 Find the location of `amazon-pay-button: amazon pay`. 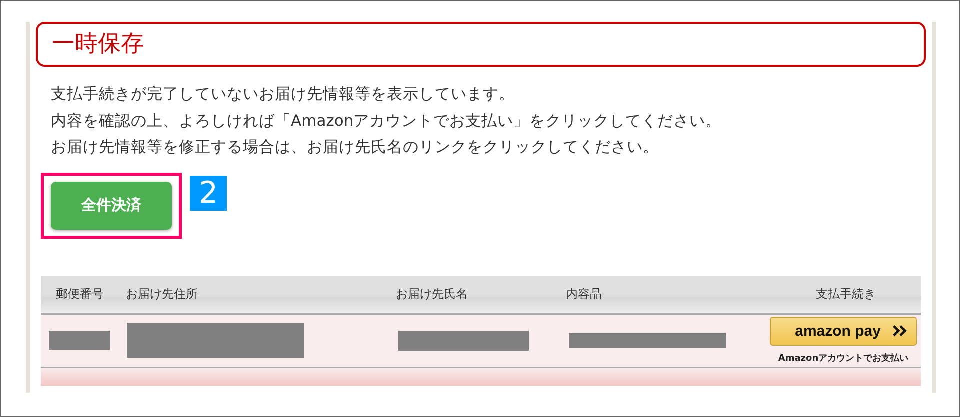

amazon-pay-button: amazon pay is located at coordinates (843, 331).